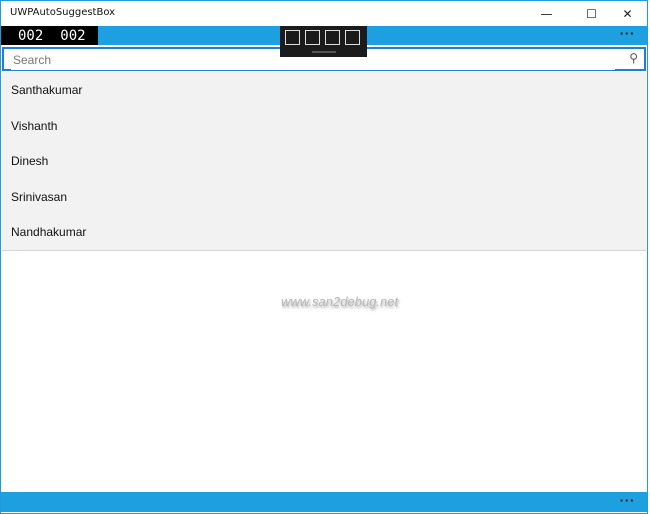  What do you see at coordinates (312, 37) in the screenshot?
I see `select-element-icon` at bounding box center [312, 37].